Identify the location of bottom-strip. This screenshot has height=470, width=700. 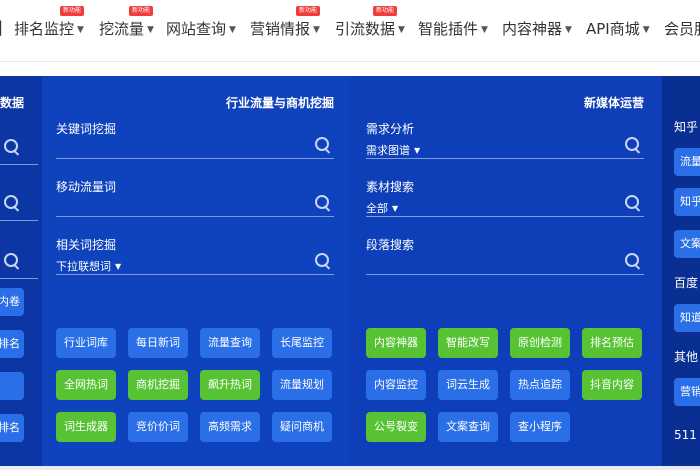
(350, 468).